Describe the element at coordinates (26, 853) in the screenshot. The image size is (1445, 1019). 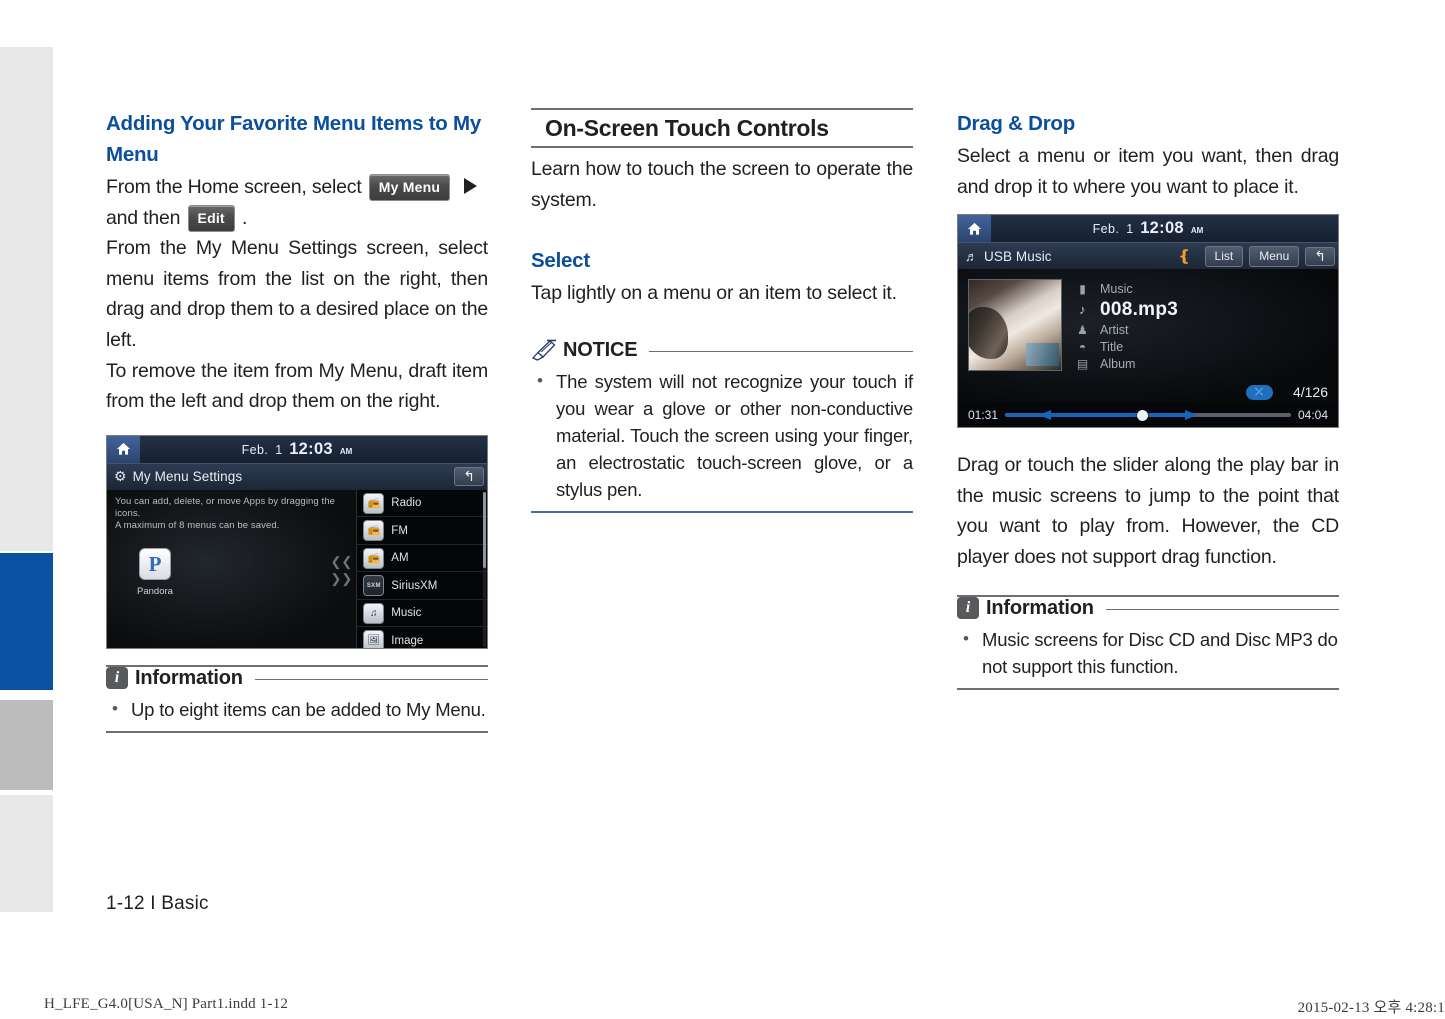
I see `edge-tab-light-bottom` at that location.